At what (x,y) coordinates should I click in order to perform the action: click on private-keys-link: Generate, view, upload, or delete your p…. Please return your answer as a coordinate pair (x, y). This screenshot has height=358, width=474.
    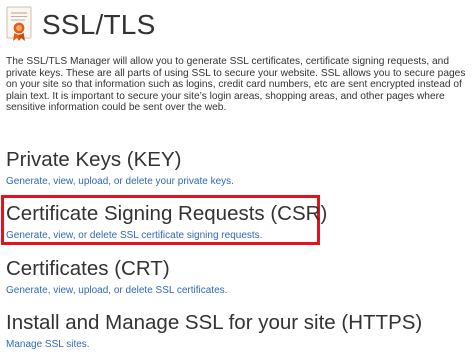
    Looking at the image, I should click on (120, 181).